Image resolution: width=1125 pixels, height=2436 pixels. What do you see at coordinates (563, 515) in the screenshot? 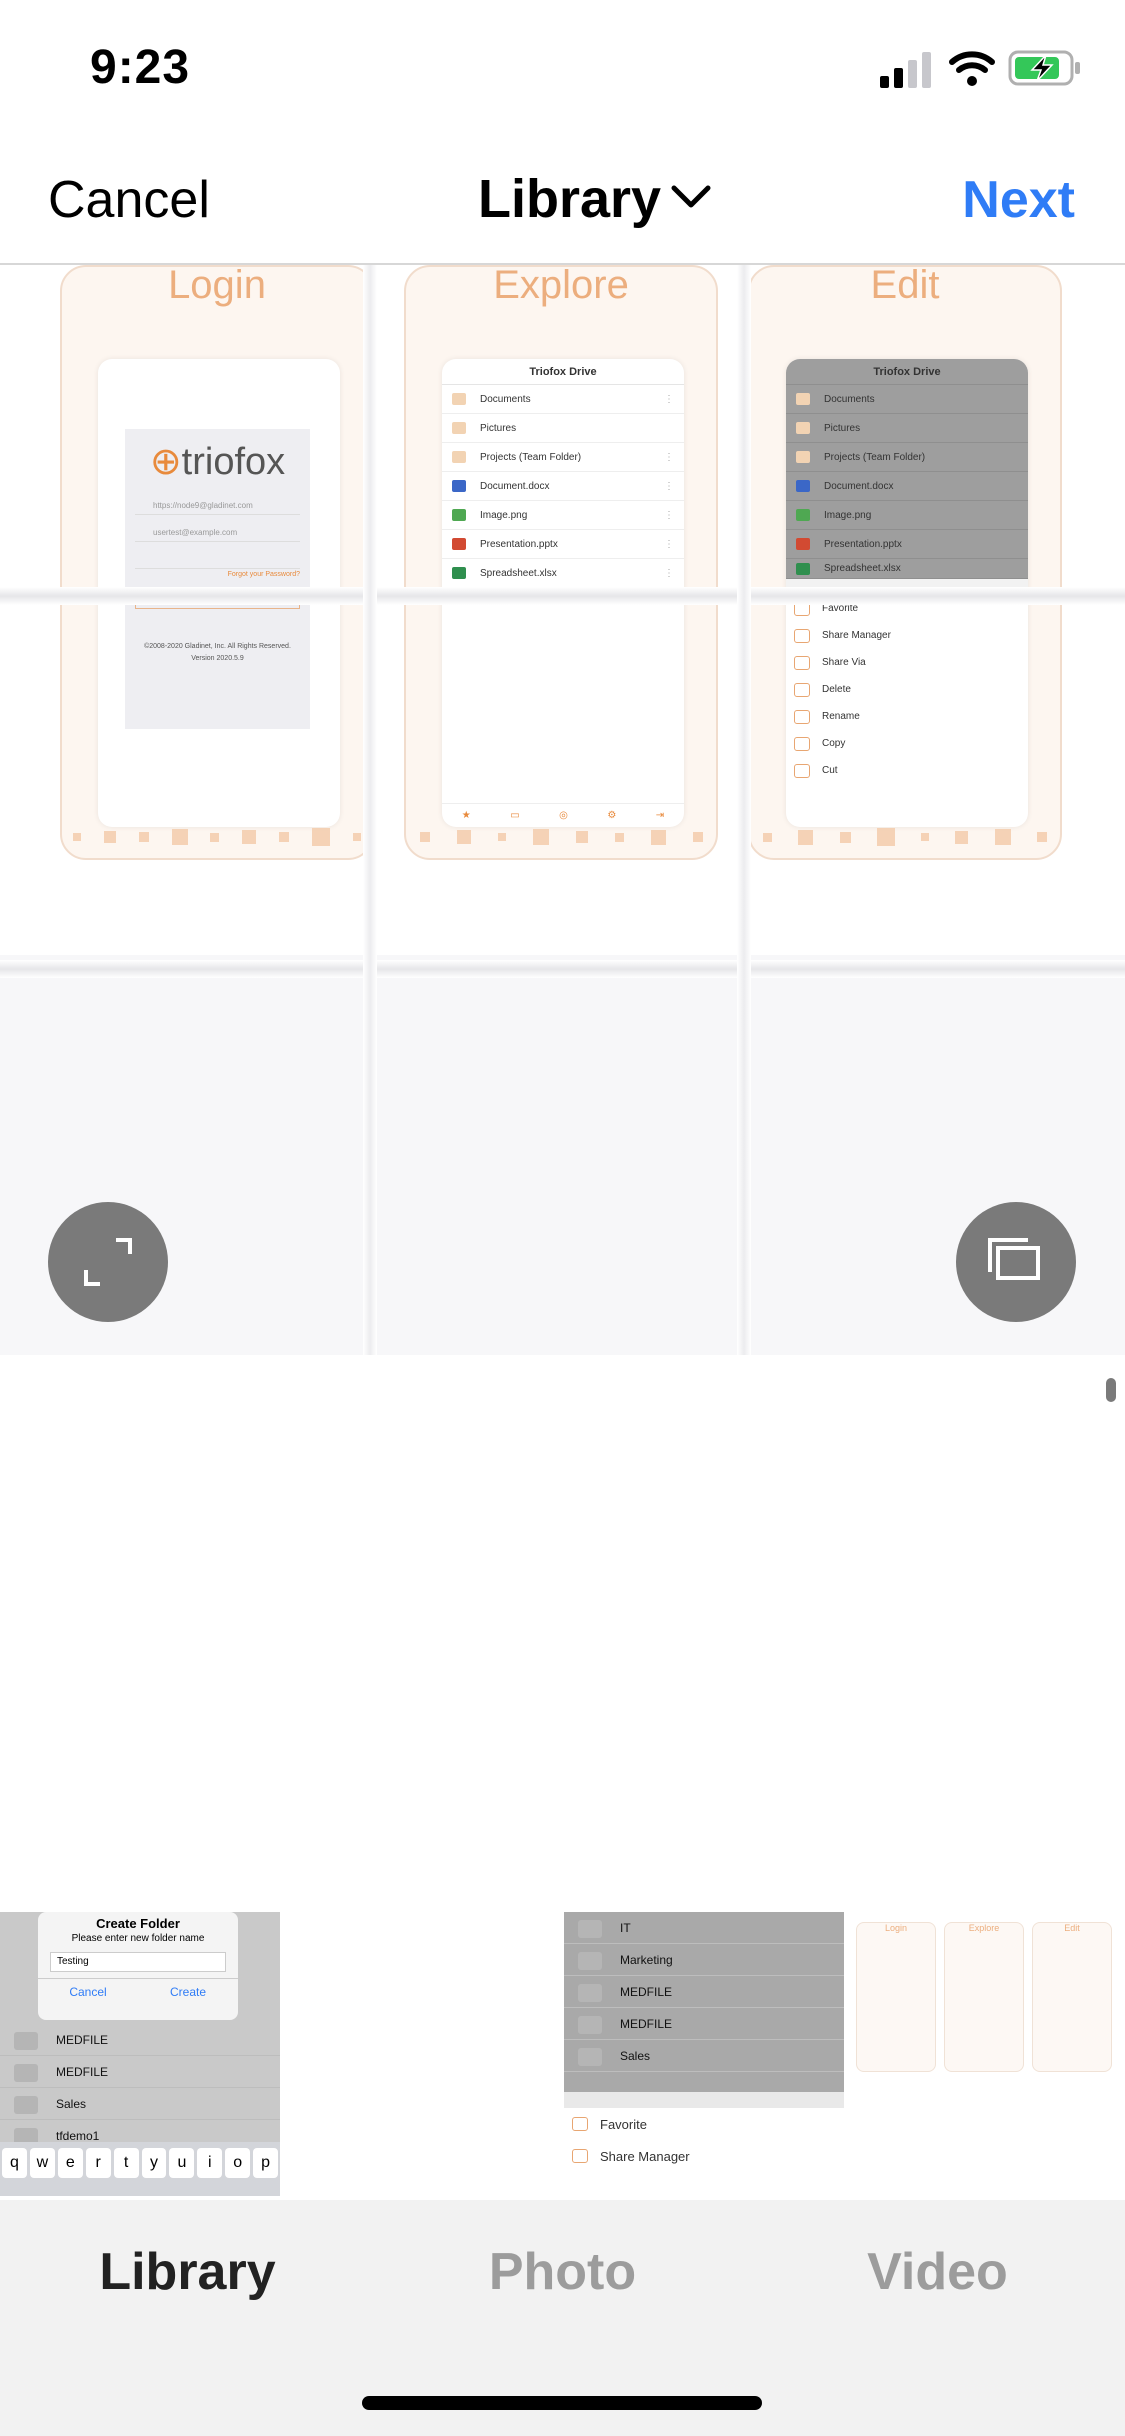
I see `list-item: Image.png ⋮` at bounding box center [563, 515].